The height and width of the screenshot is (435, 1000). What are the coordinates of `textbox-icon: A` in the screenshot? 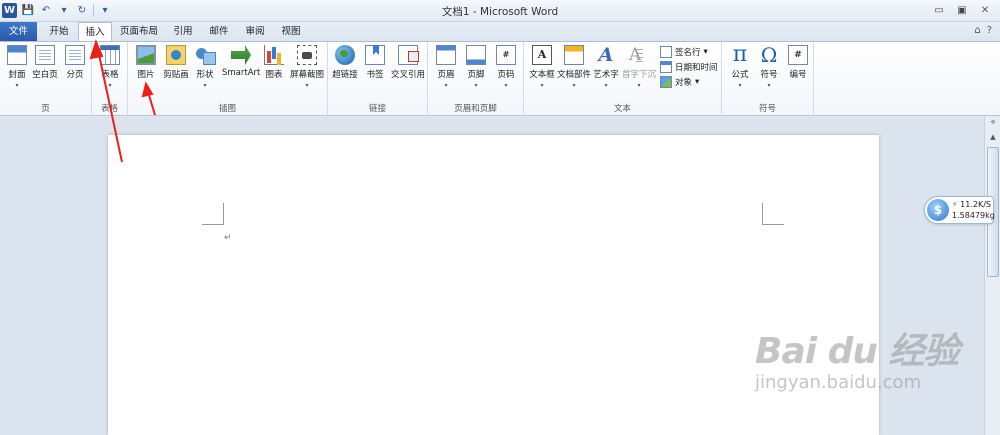 It's located at (542, 55).